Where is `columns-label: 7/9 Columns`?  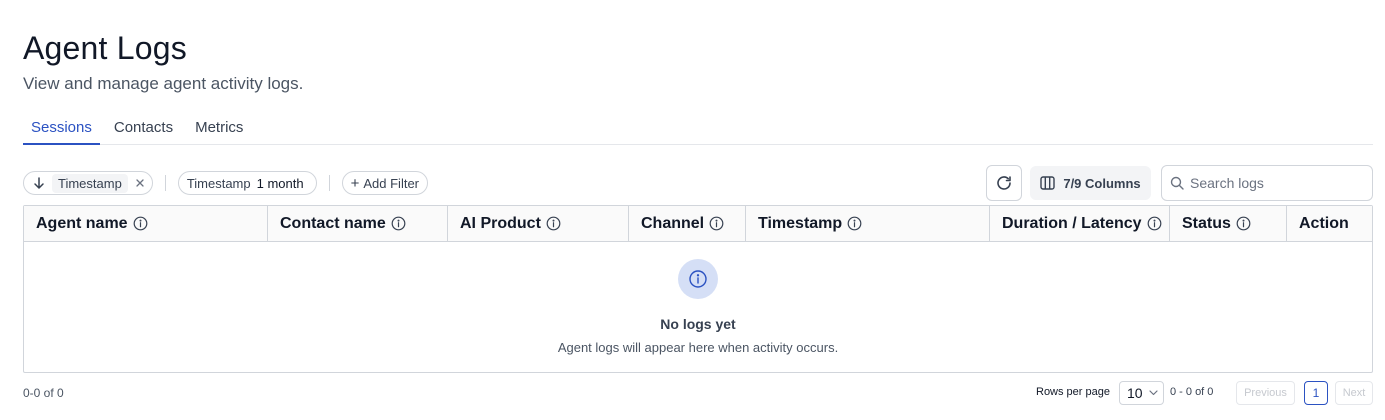 columns-label: 7/9 Columns is located at coordinates (1102, 183).